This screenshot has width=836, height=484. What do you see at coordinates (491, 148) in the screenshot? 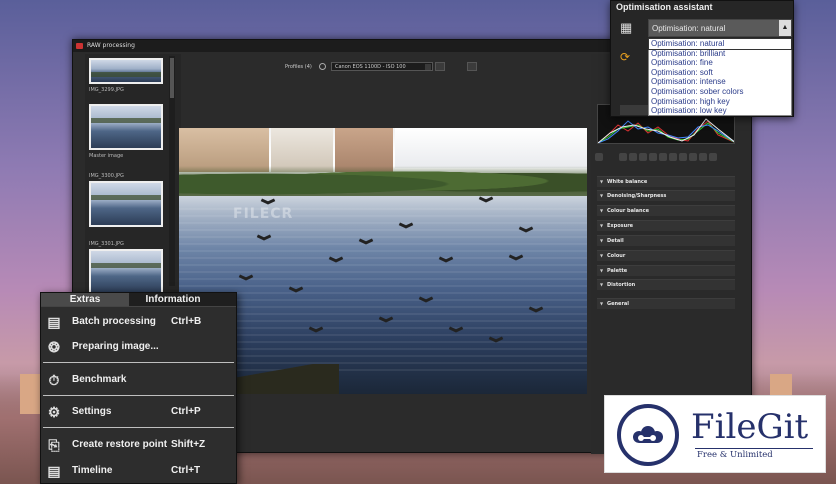
I see `building` at bounding box center [491, 148].